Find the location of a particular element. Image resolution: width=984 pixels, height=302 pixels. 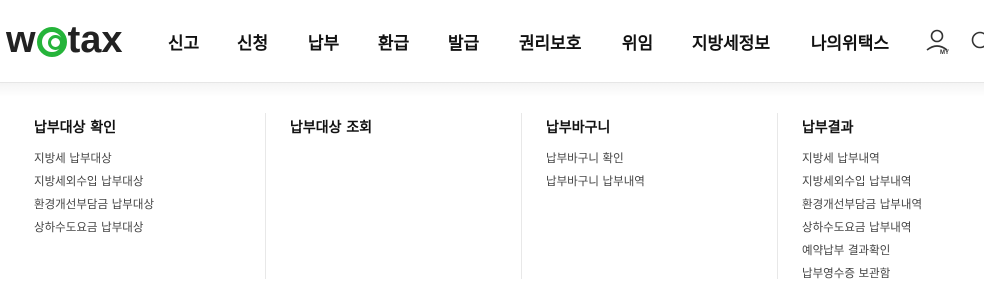

submenu-item: 상하수도요금 납부내역 is located at coordinates (862, 227).